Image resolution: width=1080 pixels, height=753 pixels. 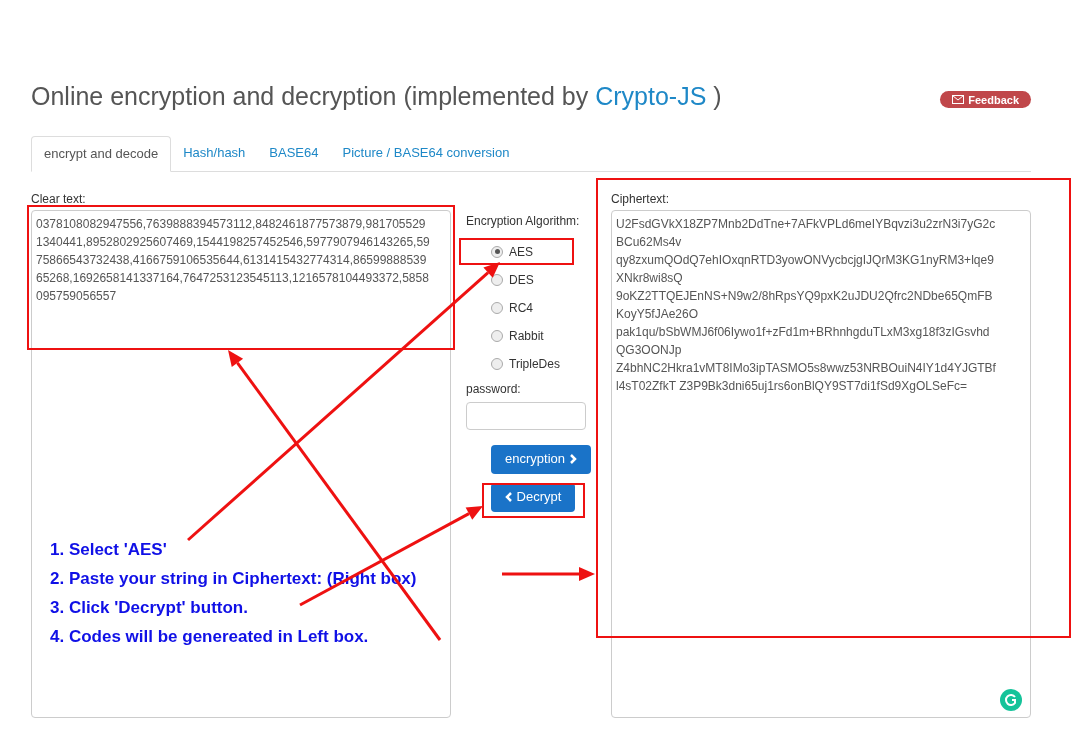 I want to click on field-label: Clear text:, so click(x=59, y=199).